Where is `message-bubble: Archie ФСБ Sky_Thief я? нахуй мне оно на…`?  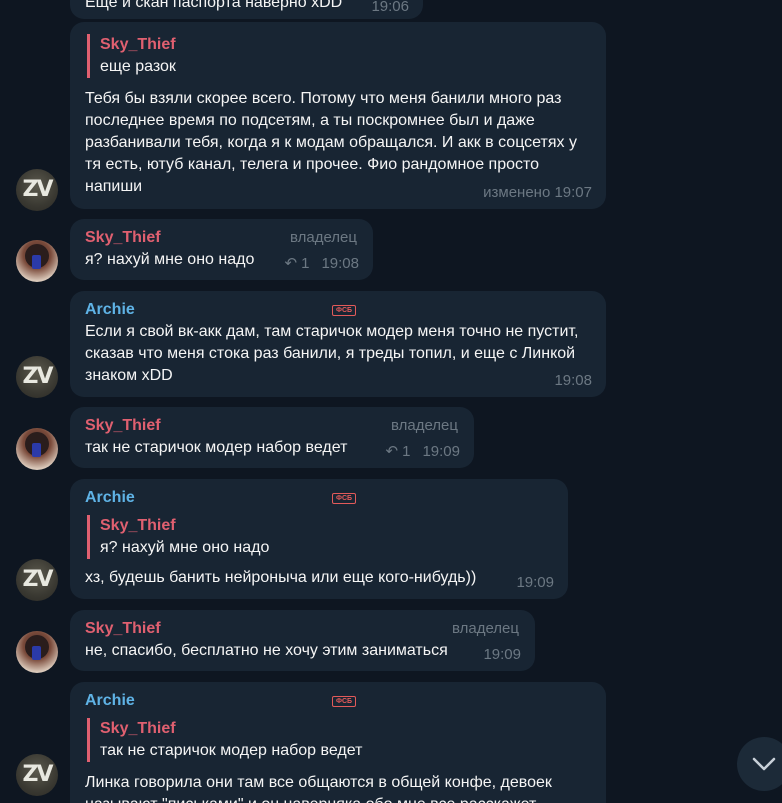
message-bubble: Archie ФСБ Sky_Thief я? нахуй мне оно на… is located at coordinates (319, 539).